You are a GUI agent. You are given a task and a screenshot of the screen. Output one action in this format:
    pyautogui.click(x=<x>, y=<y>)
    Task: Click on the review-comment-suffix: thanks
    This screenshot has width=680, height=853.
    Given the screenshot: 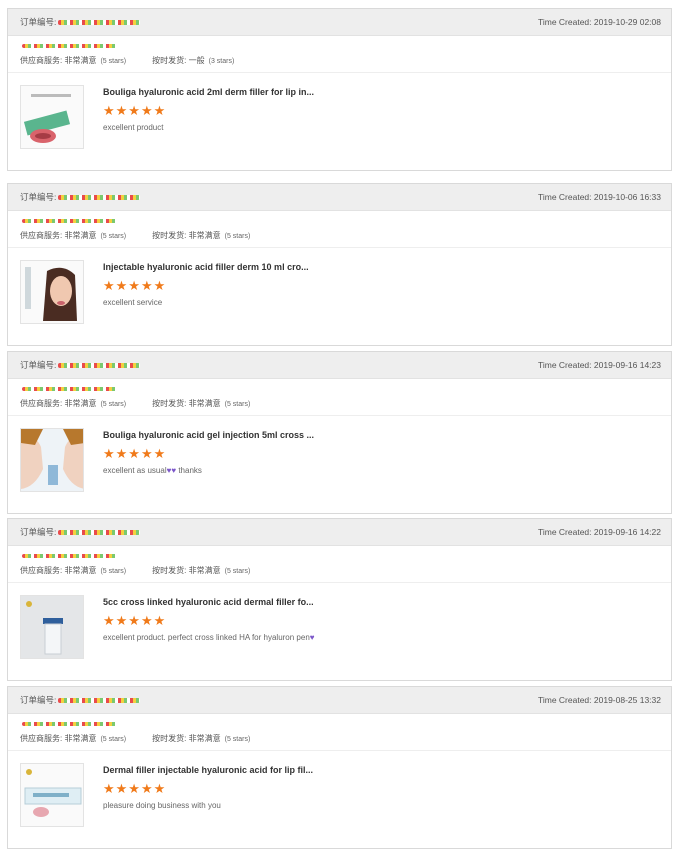 What is the action you would take?
    pyautogui.click(x=189, y=470)
    